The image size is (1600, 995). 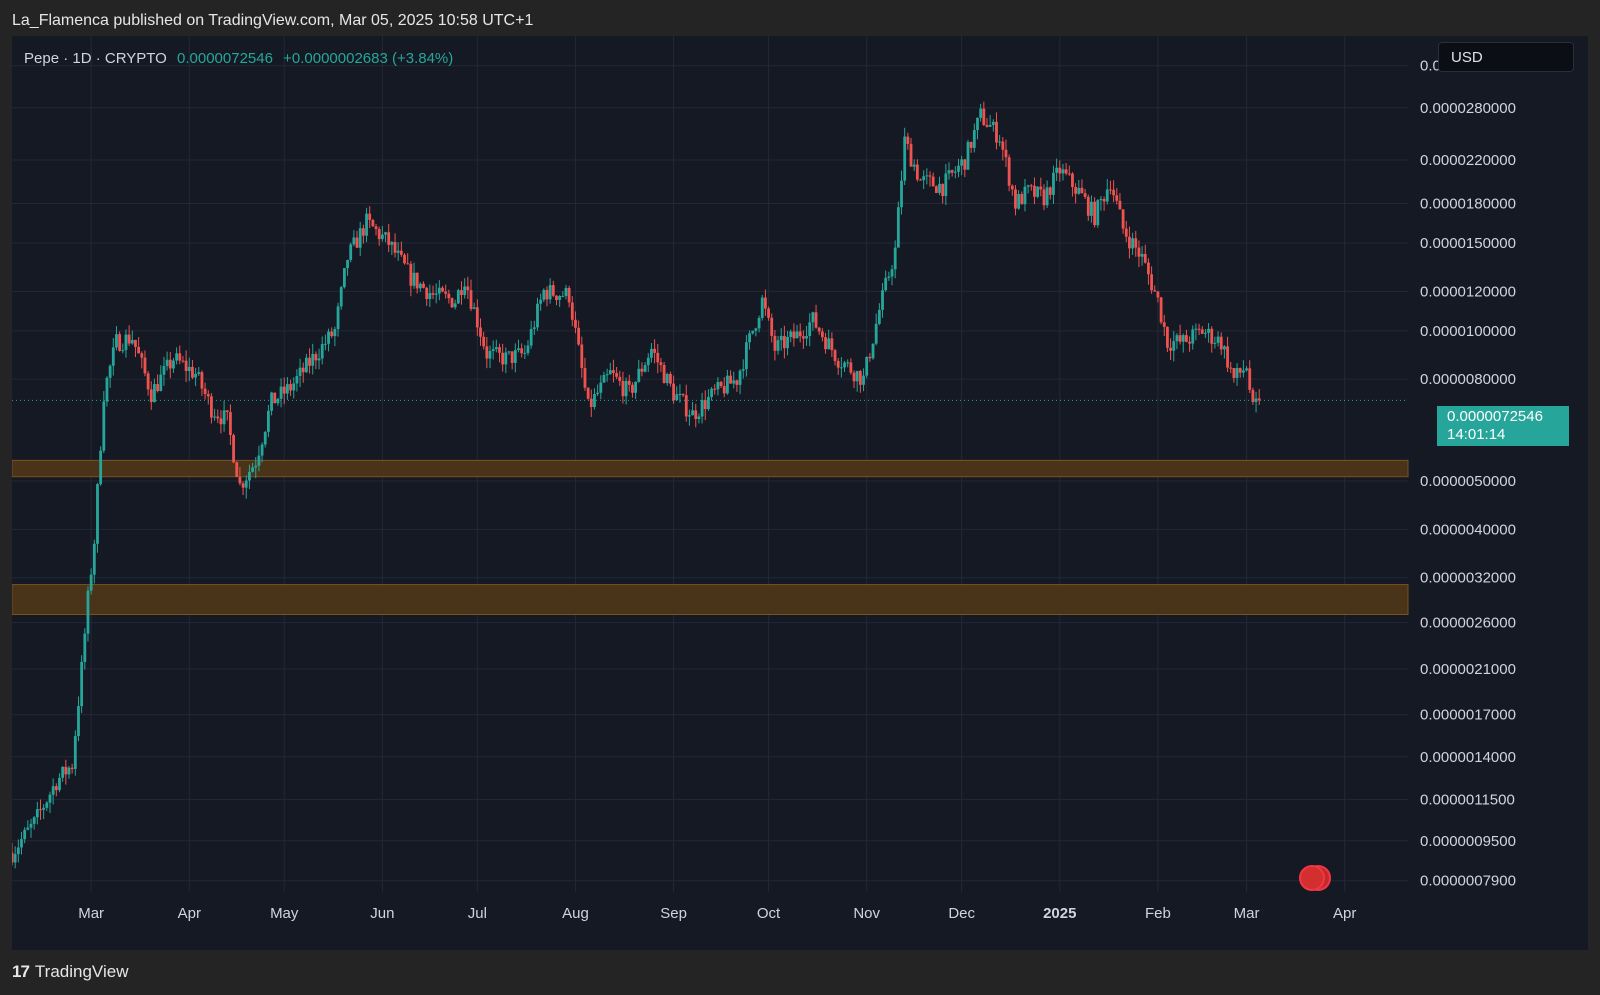 What do you see at coordinates (1312, 878) in the screenshot?
I see `us-flag-icon` at bounding box center [1312, 878].